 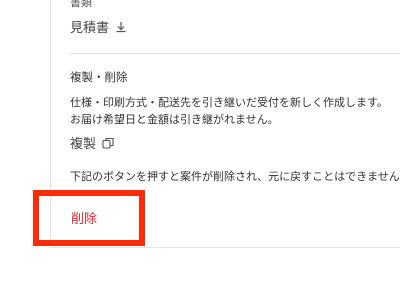 What do you see at coordinates (121, 27) in the screenshot?
I see `download-icon` at bounding box center [121, 27].